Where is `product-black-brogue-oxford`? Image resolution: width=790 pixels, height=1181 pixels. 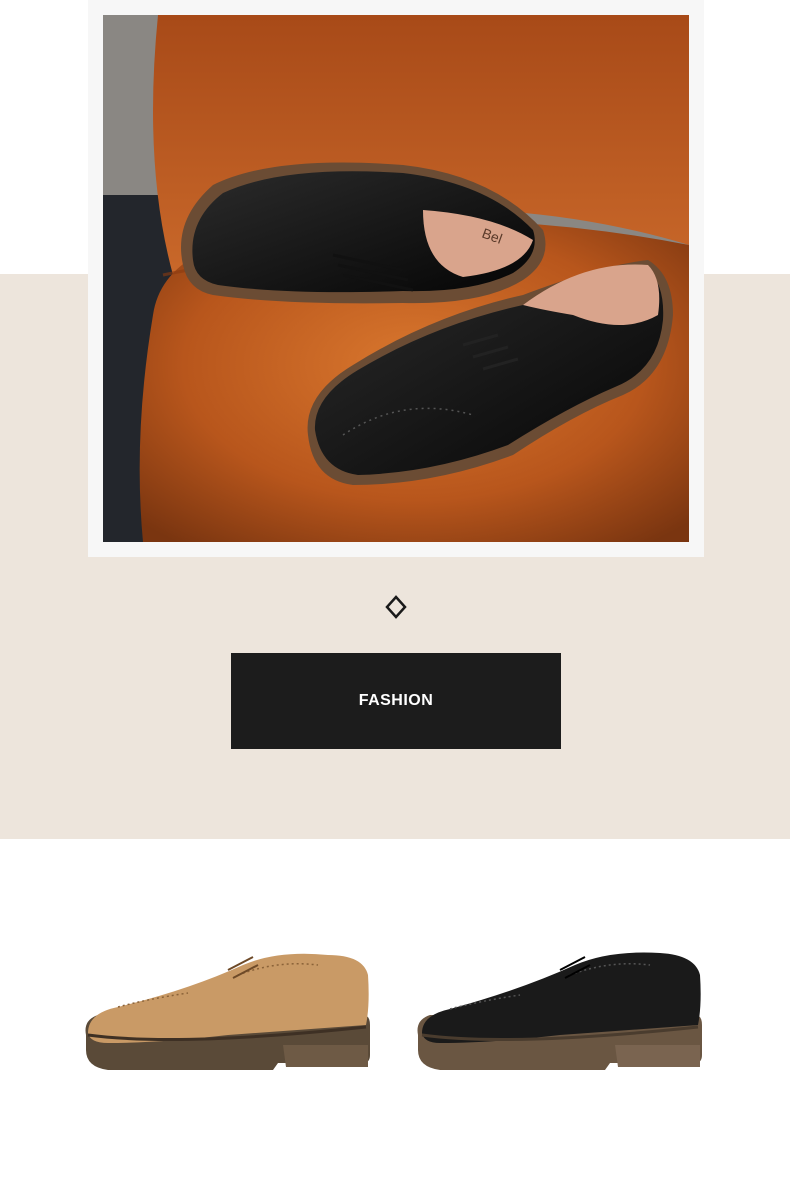 product-black-brogue-oxford is located at coordinates (560, 1007).